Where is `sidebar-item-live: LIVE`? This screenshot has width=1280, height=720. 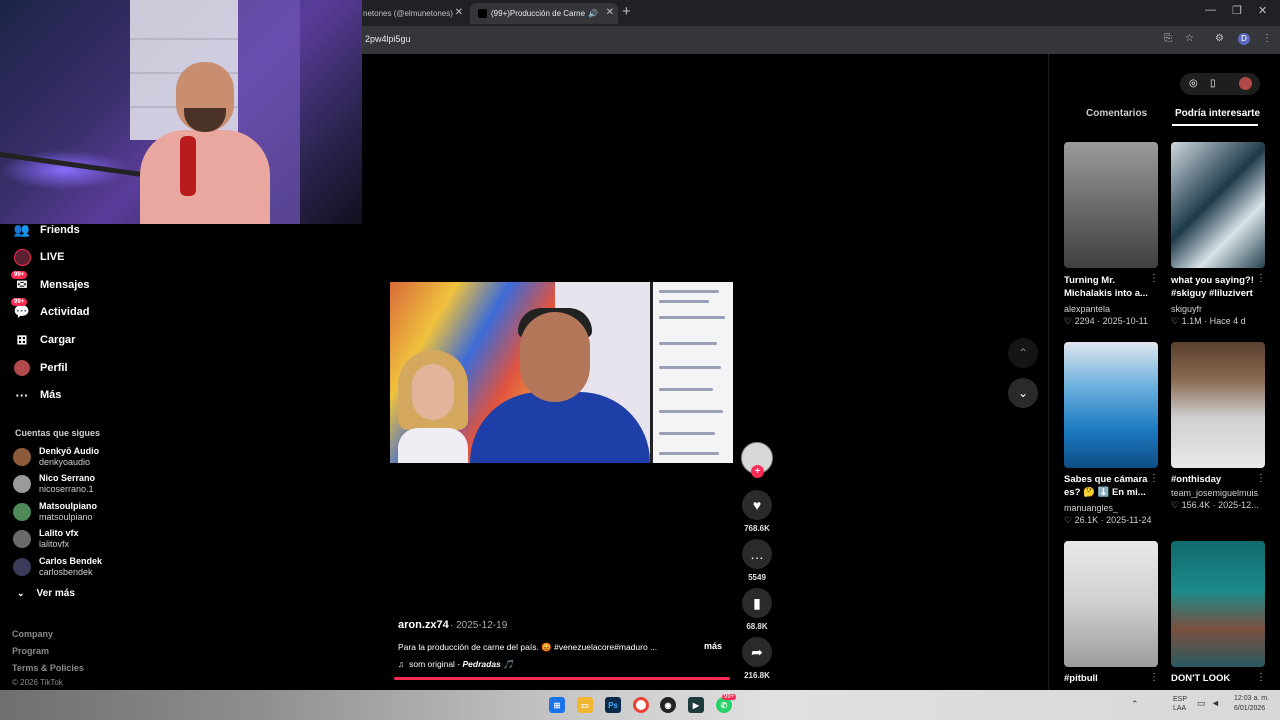 sidebar-item-live: LIVE is located at coordinates (38, 257).